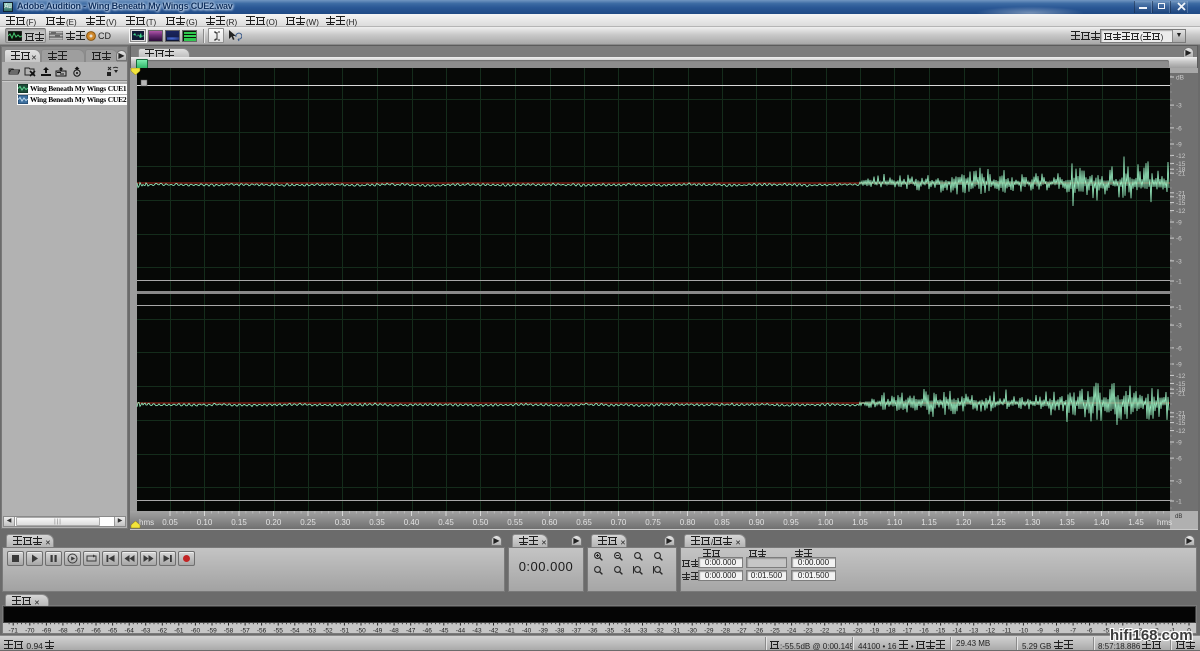  What do you see at coordinates (543, 631) in the screenshot?
I see `svg-text: -39` at bounding box center [543, 631].